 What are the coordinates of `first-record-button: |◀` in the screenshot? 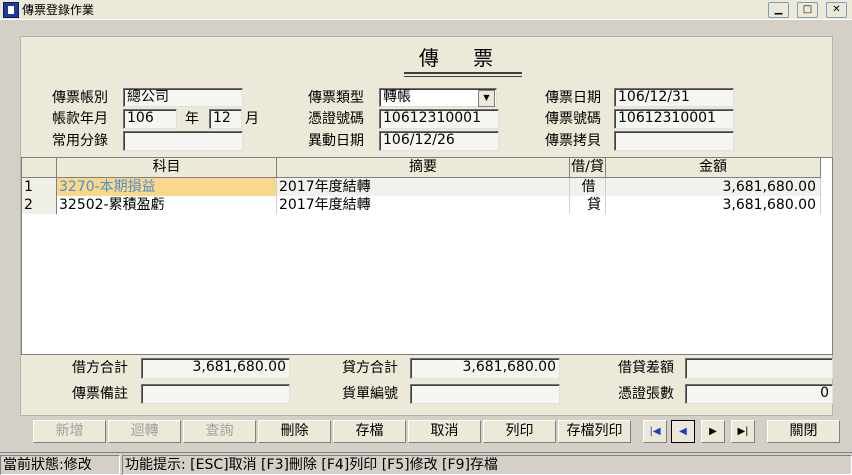 It's located at (655, 431).